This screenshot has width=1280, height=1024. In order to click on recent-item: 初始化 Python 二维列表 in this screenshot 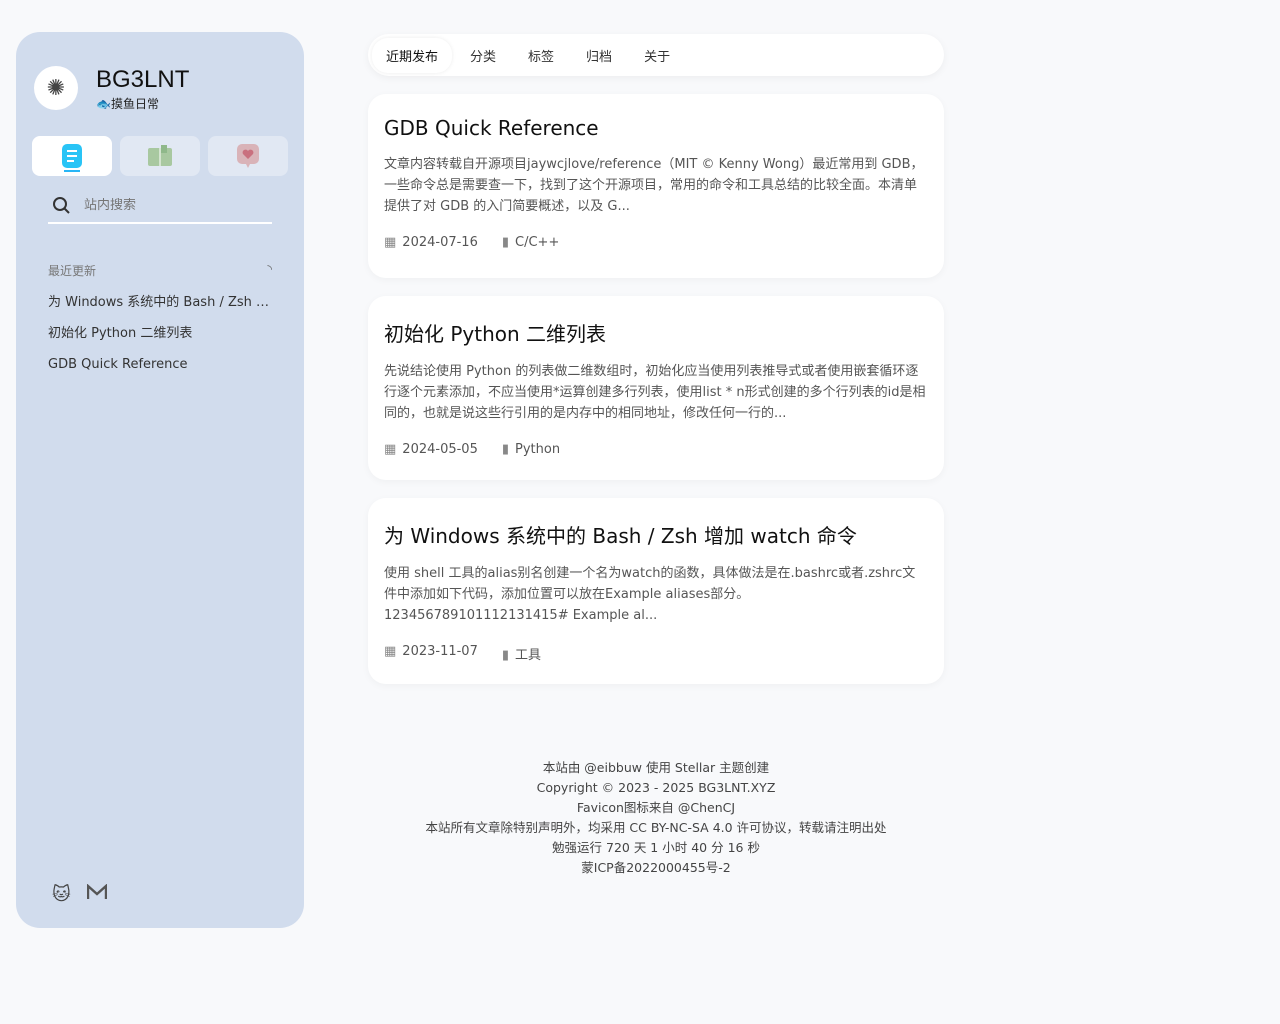, I will do `click(160, 333)`.